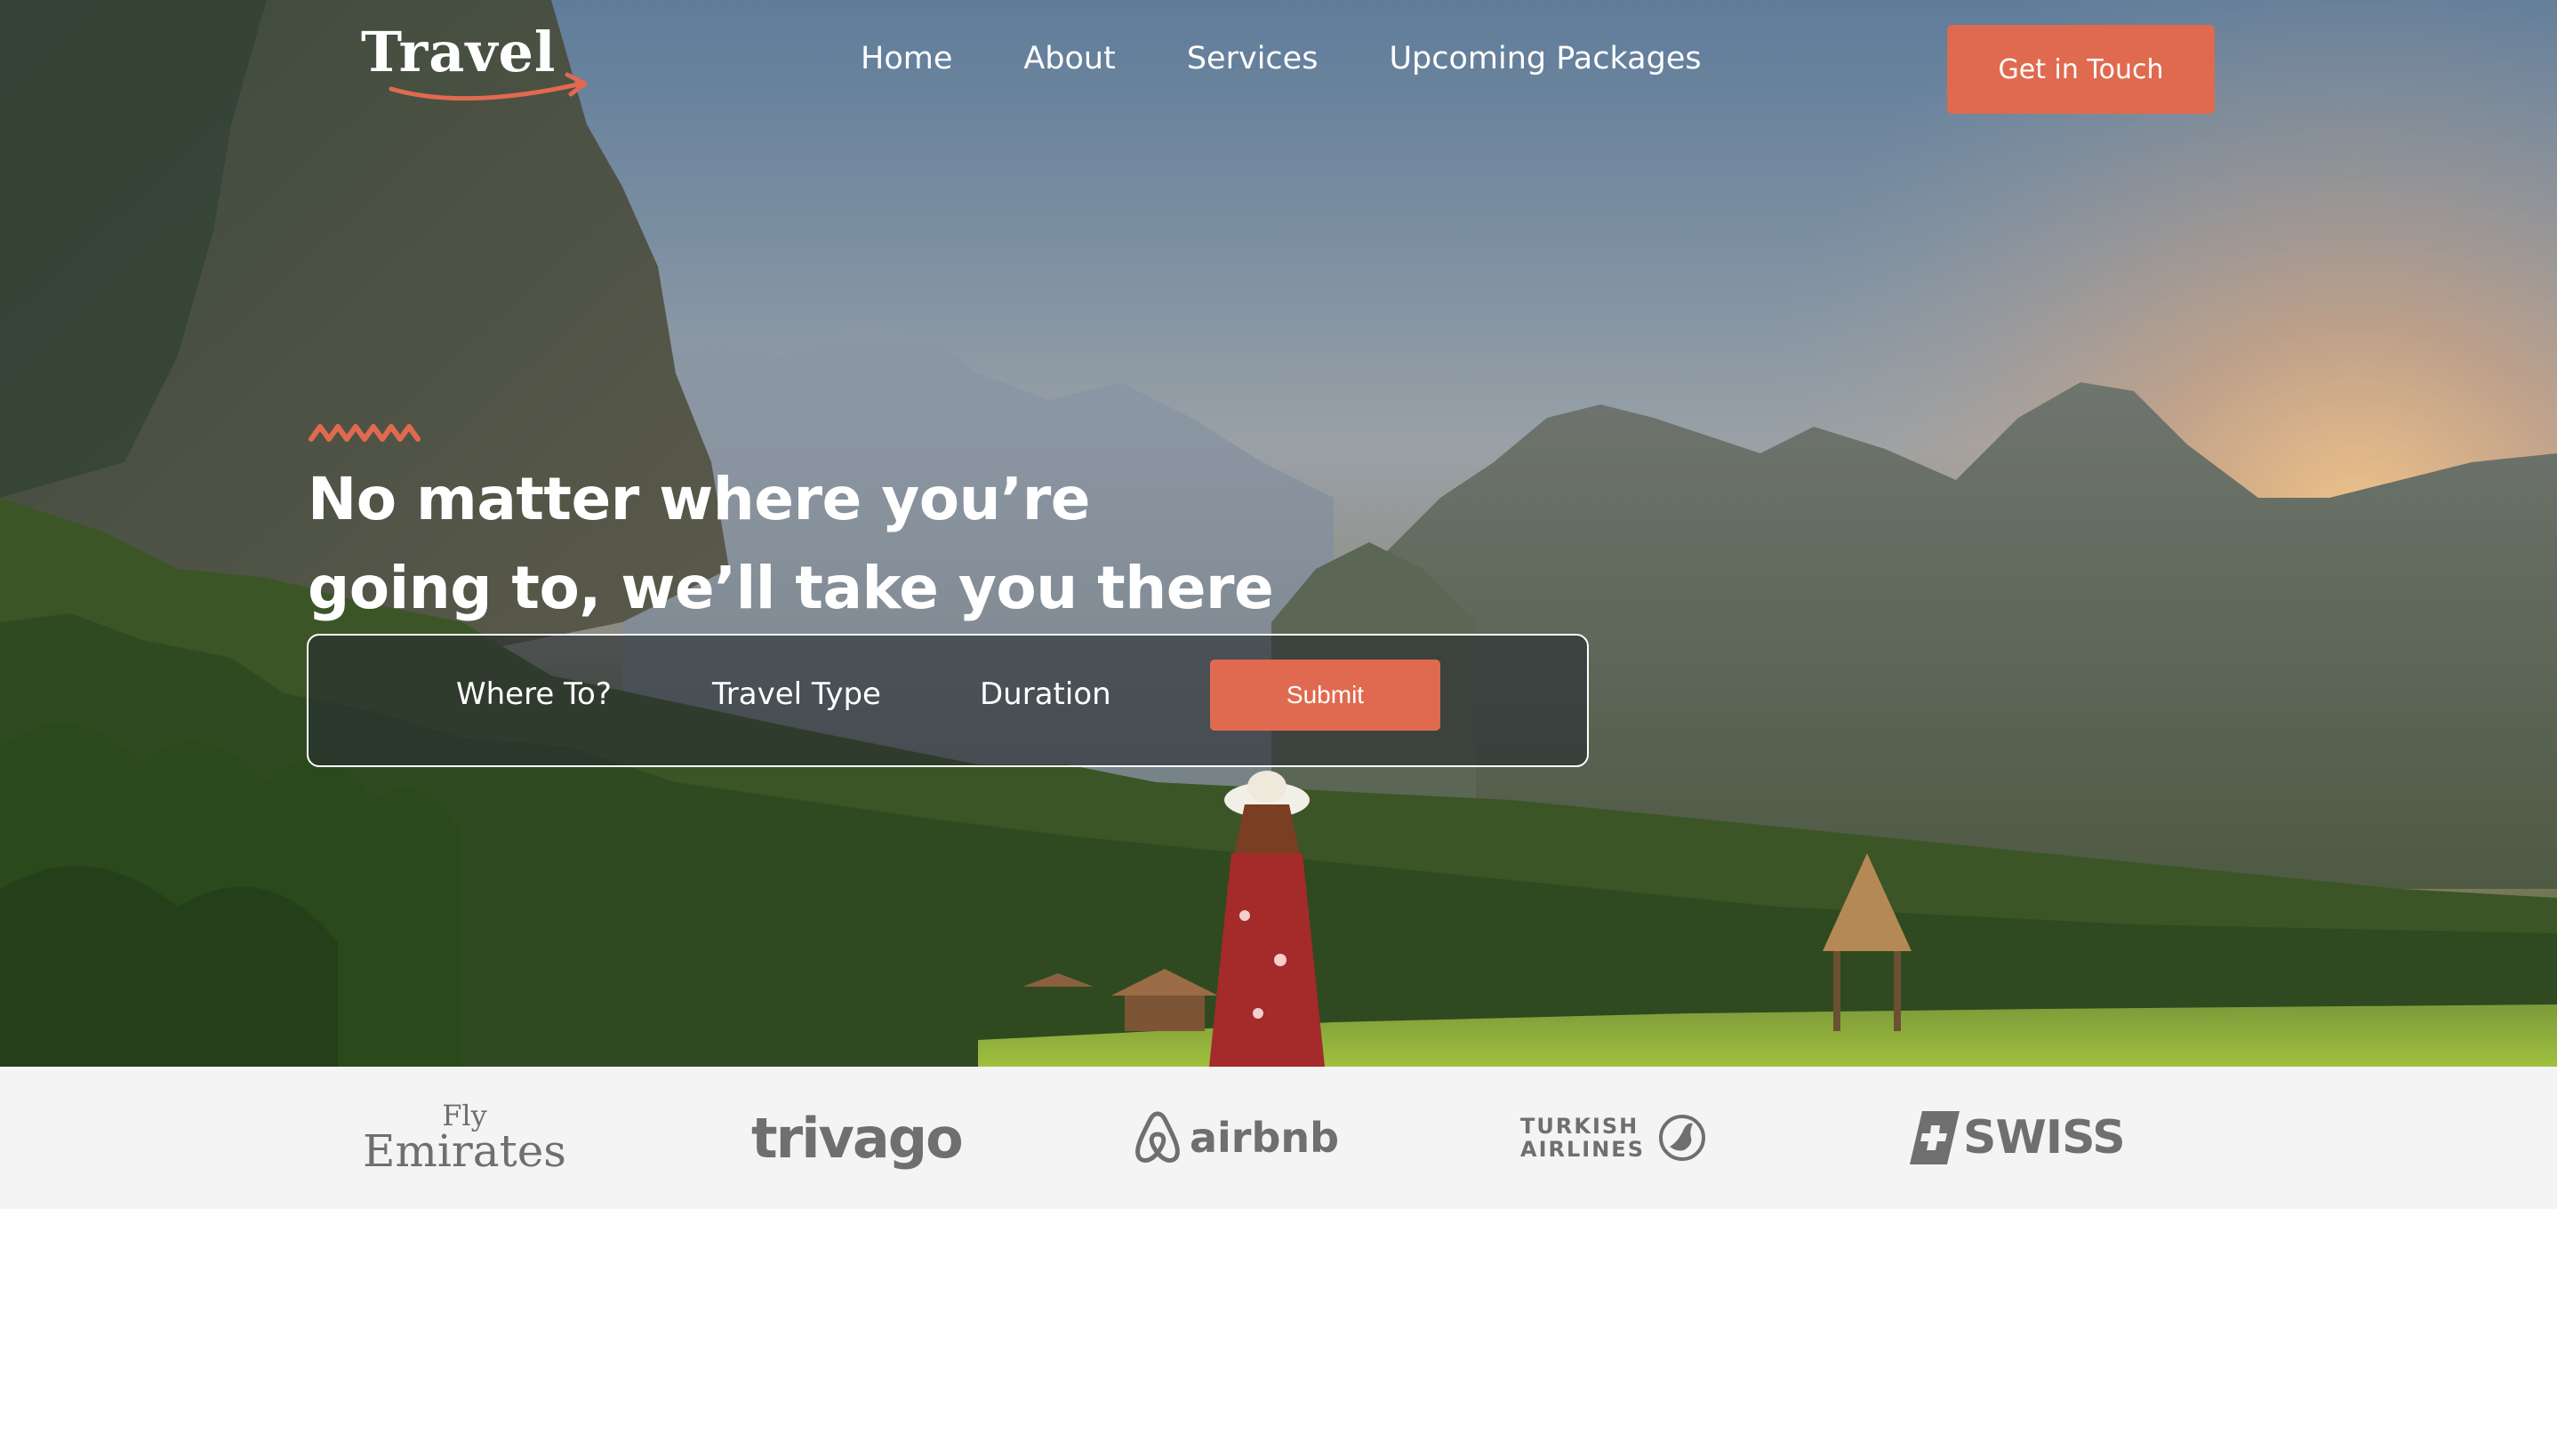  I want to click on nav-home: Home, so click(906, 58).